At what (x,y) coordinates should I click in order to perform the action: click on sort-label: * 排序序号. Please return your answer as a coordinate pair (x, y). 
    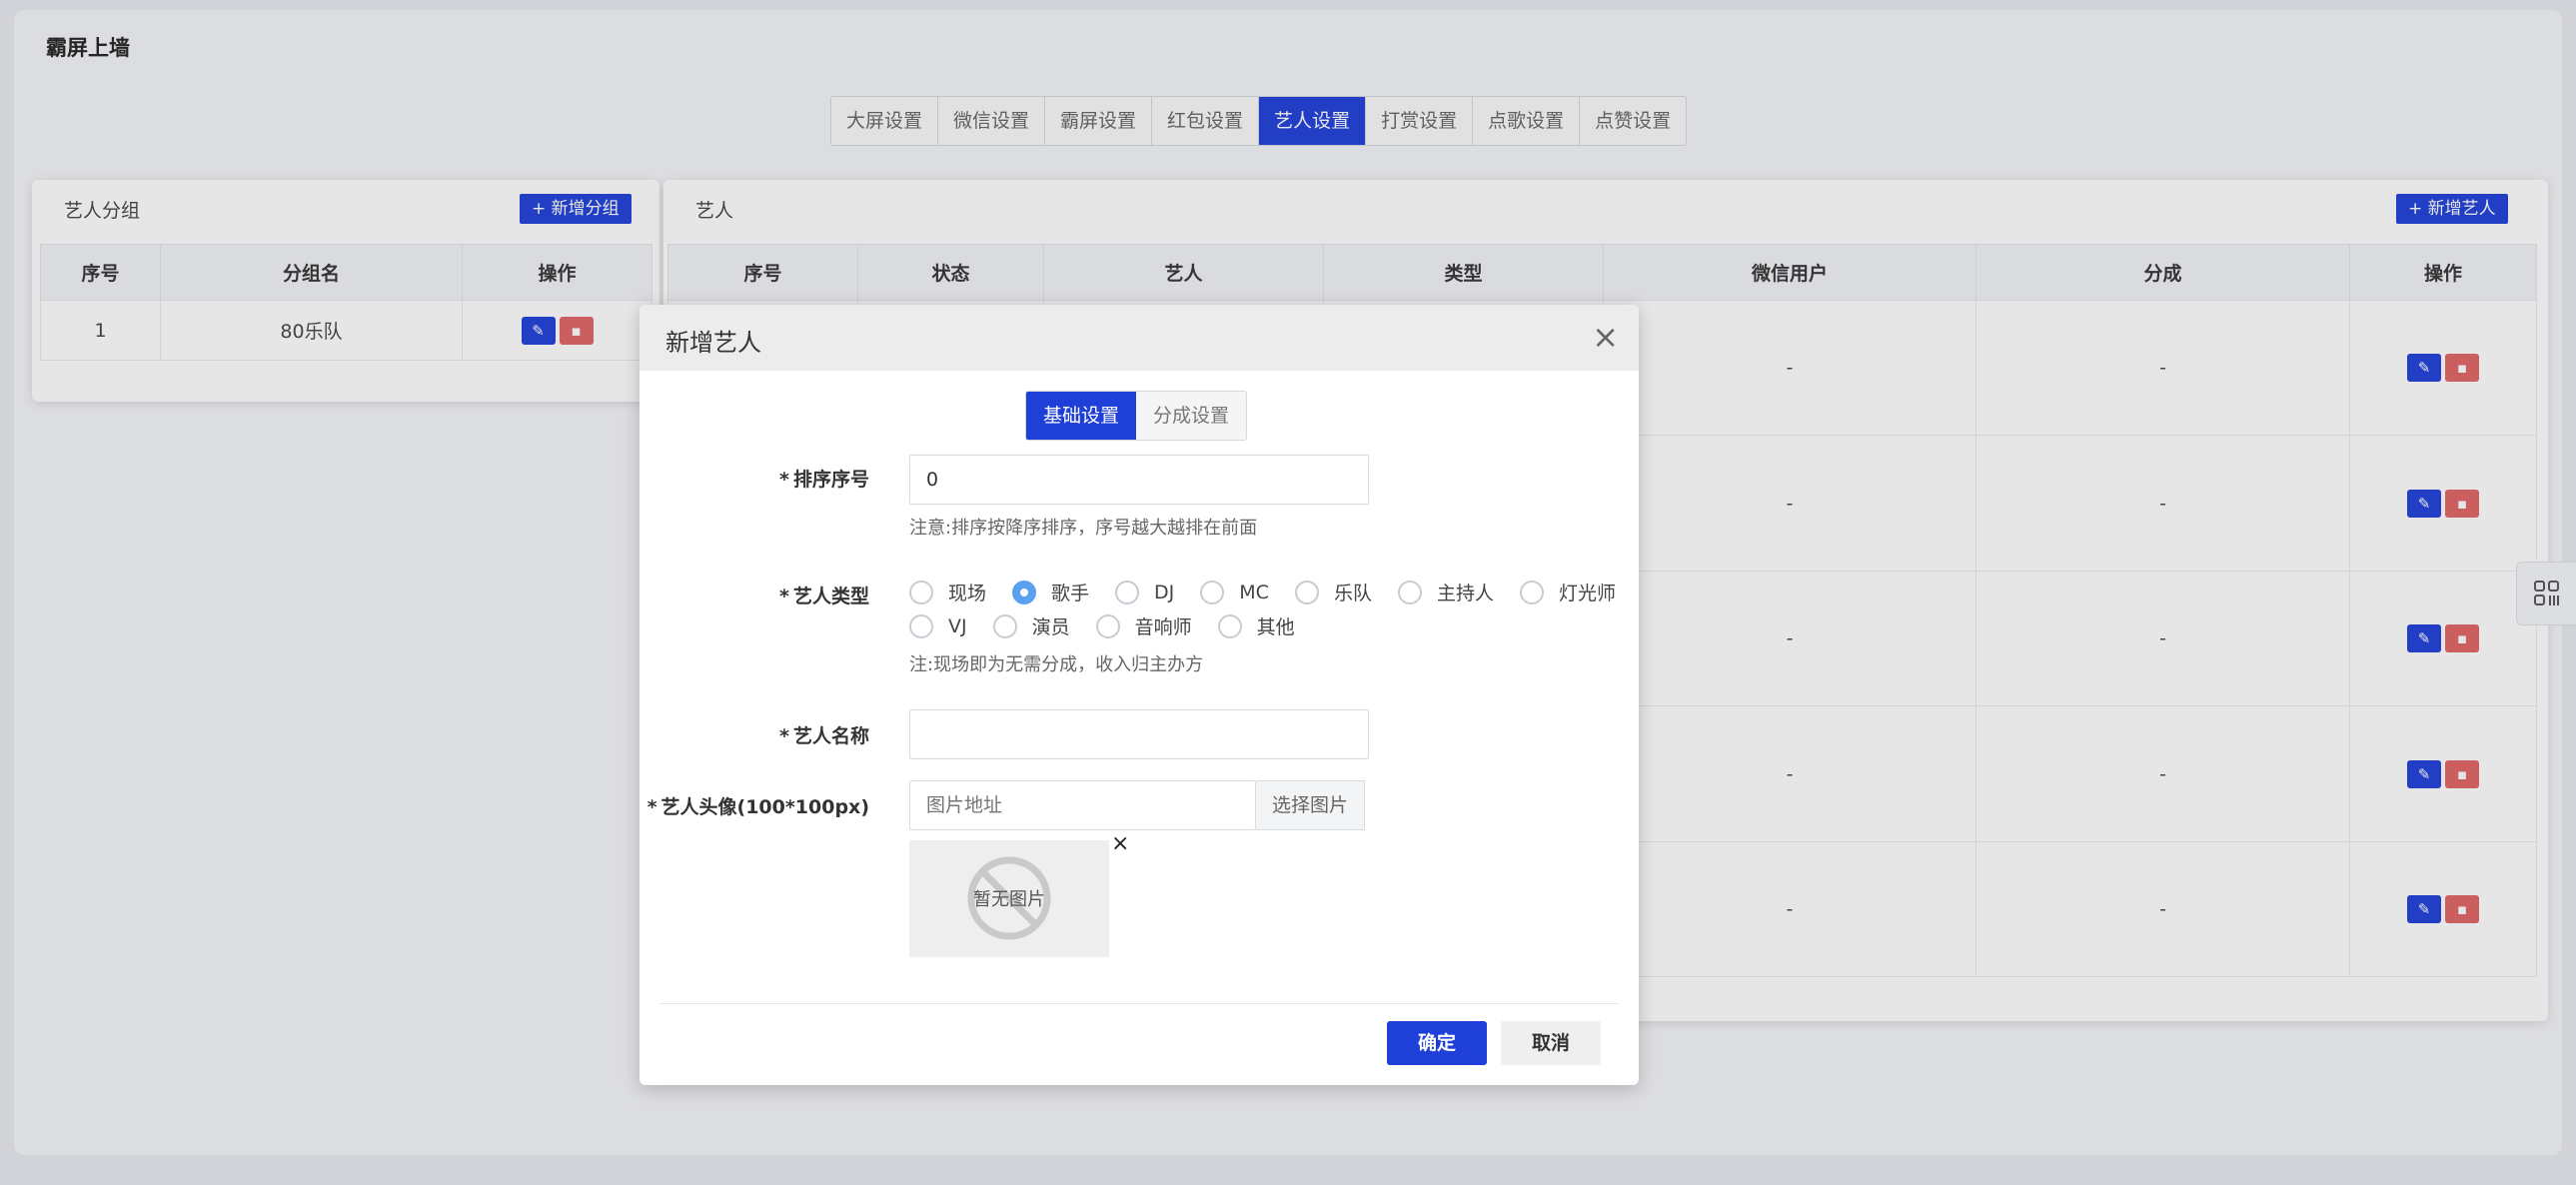
    Looking at the image, I should click on (824, 480).